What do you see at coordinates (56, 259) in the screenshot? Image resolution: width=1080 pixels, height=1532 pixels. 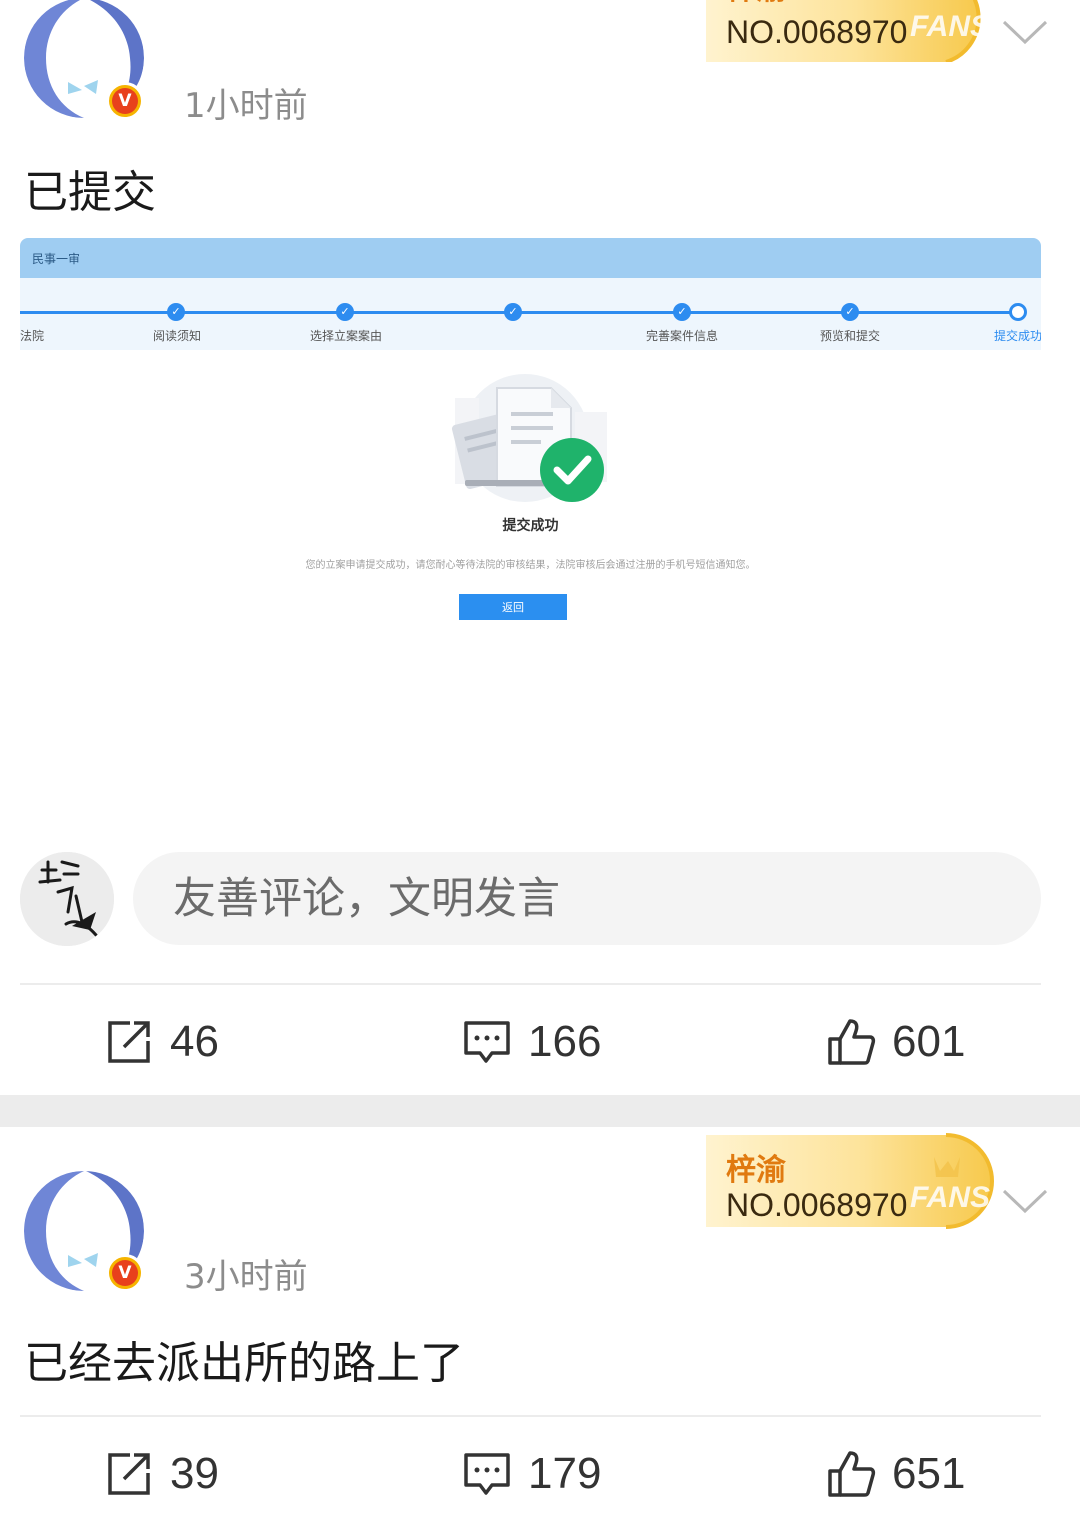 I see `image-tab-label: 民事一审` at bounding box center [56, 259].